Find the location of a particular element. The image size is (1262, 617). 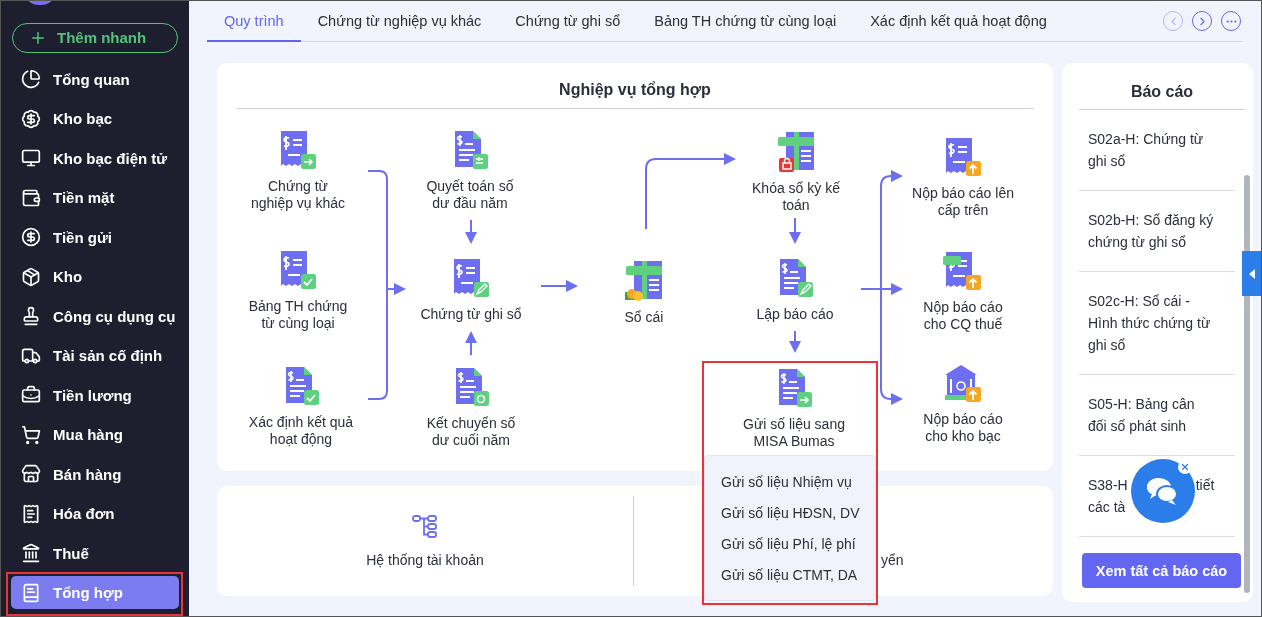

report-link: đối số phát sinh is located at coordinates (1137, 426).